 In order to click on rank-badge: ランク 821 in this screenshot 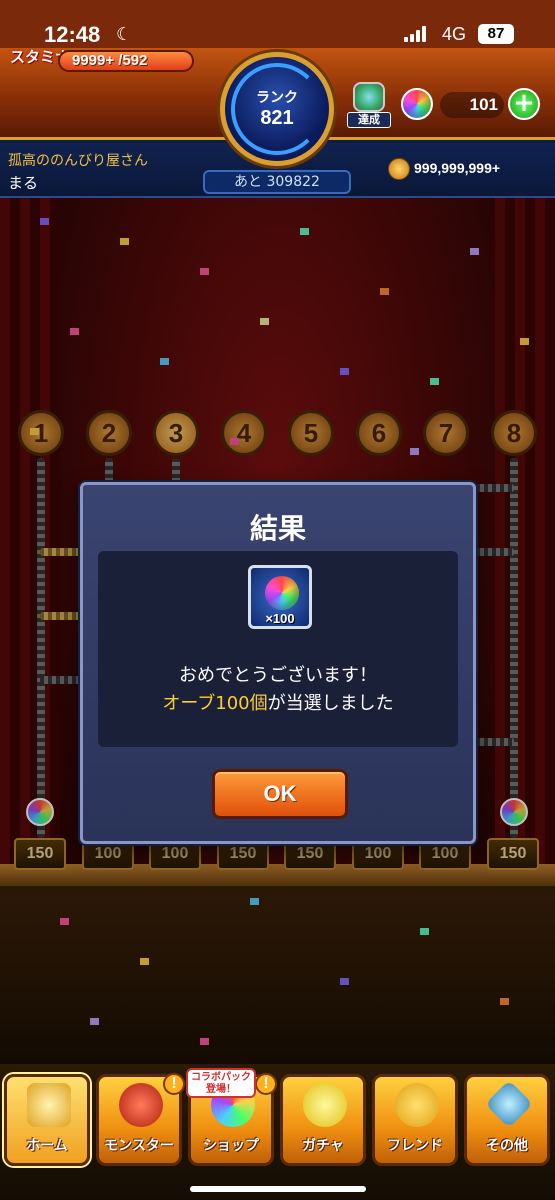, I will do `click(277, 109)`.